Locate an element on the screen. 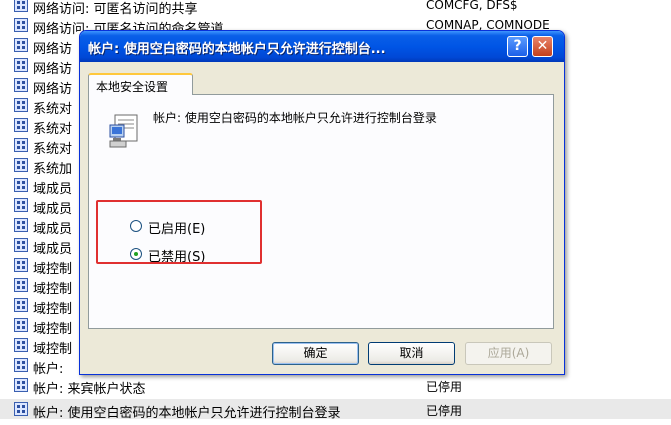 The image size is (671, 425). policy-row: 帐户: 来宾帐户状态 已停用 is located at coordinates (335, 386).